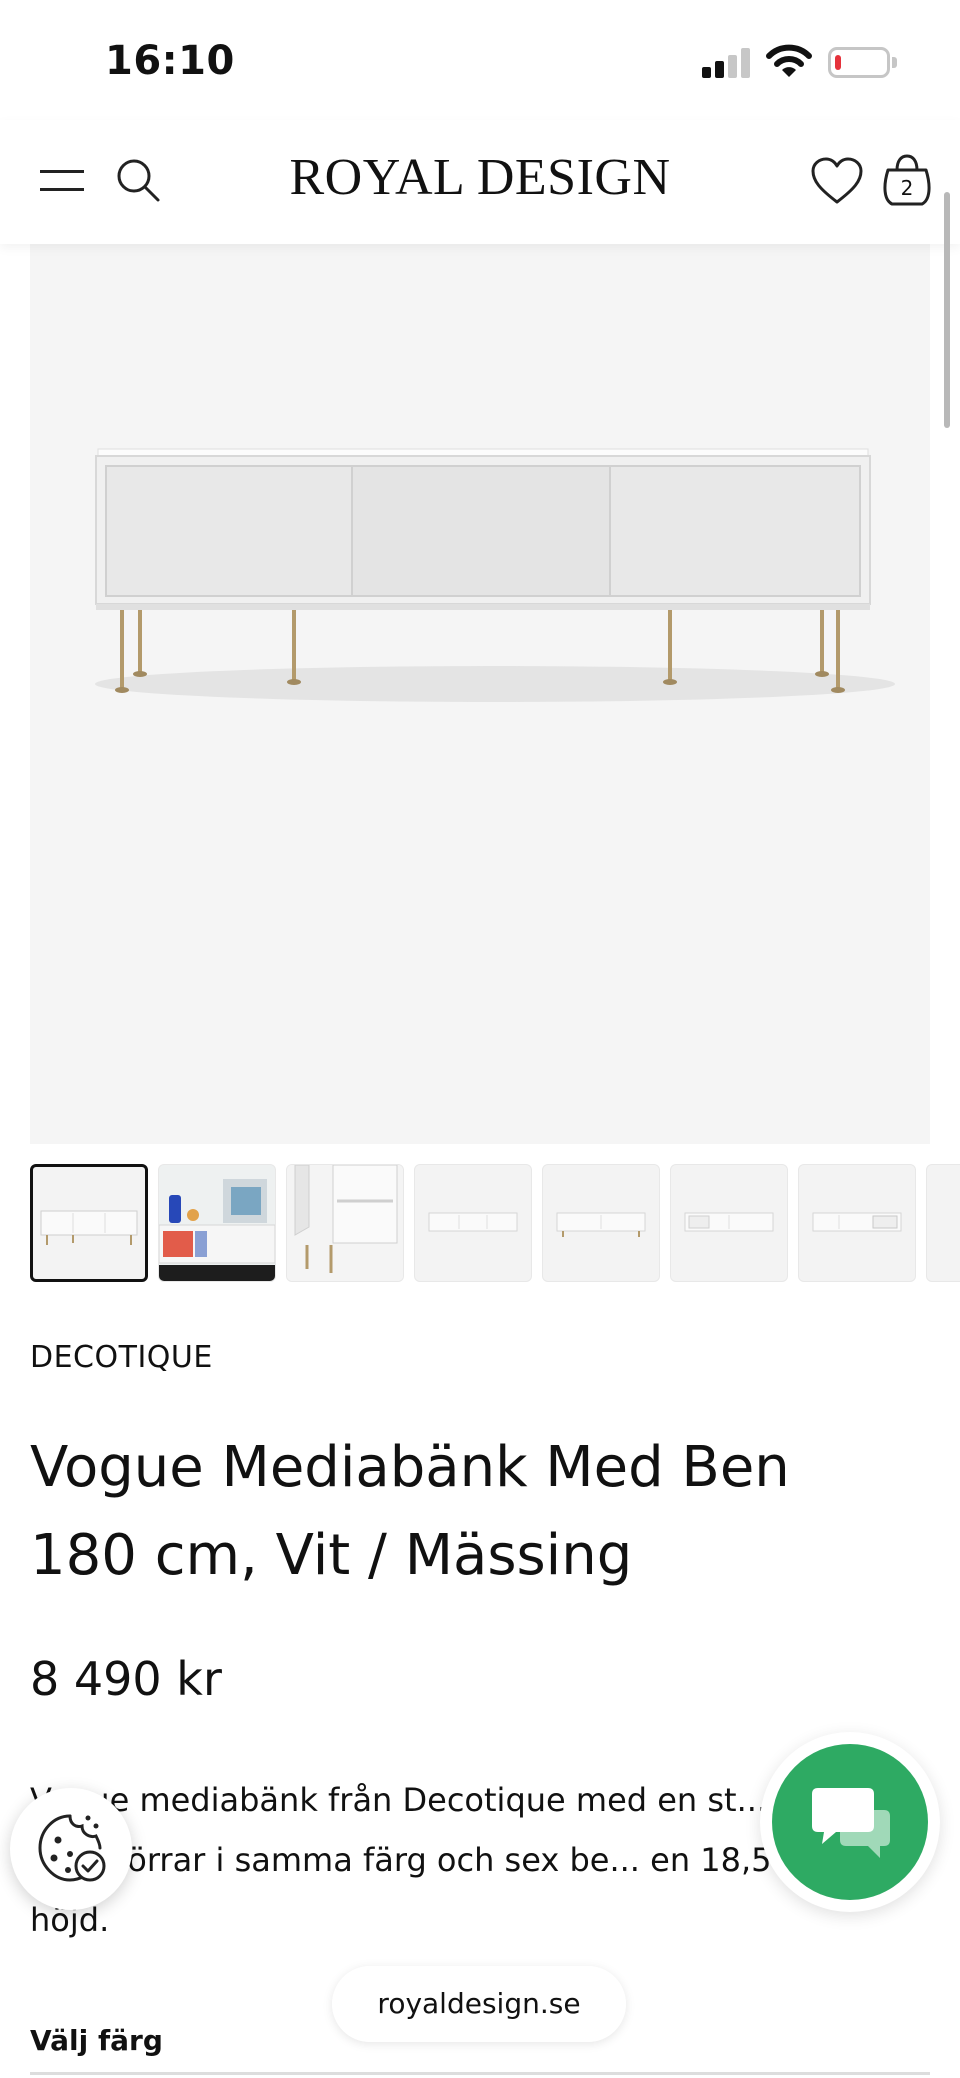 This screenshot has width=960, height=2078. I want to click on product-brand: DECOTIQUE, so click(121, 1357).